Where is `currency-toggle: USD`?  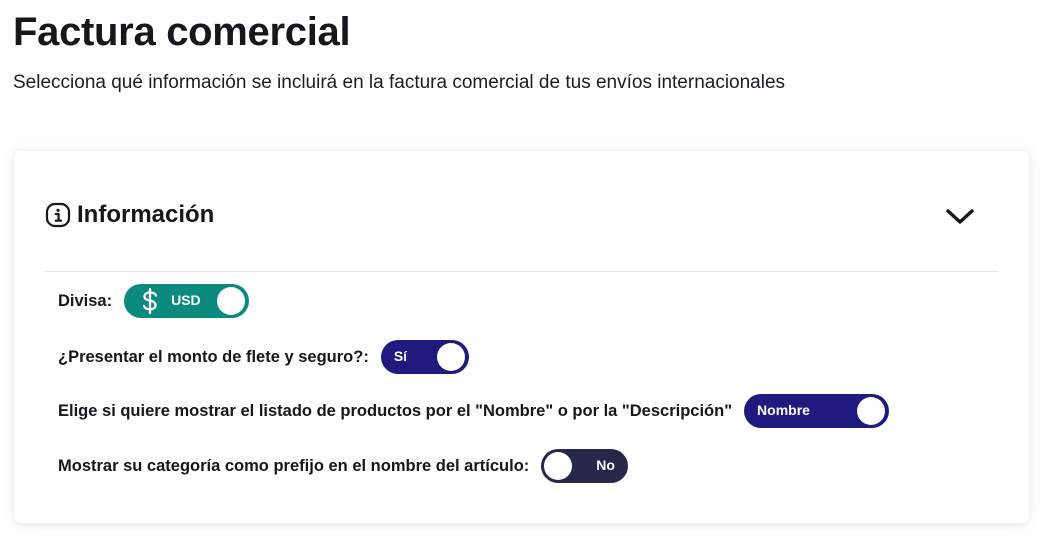 currency-toggle: USD is located at coordinates (187, 301).